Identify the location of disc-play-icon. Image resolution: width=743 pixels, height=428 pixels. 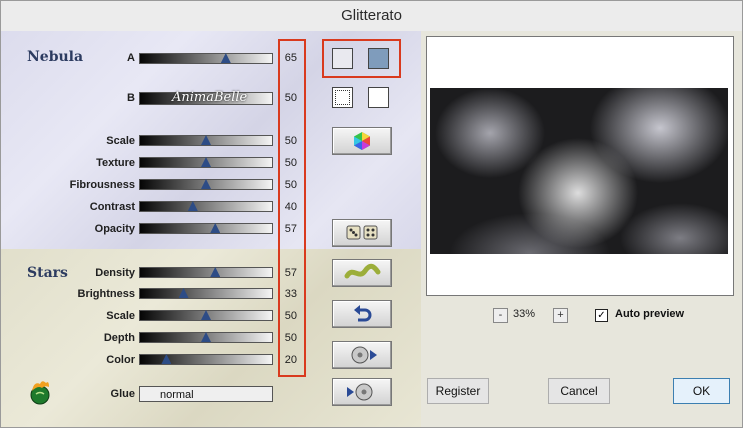
(364, 355).